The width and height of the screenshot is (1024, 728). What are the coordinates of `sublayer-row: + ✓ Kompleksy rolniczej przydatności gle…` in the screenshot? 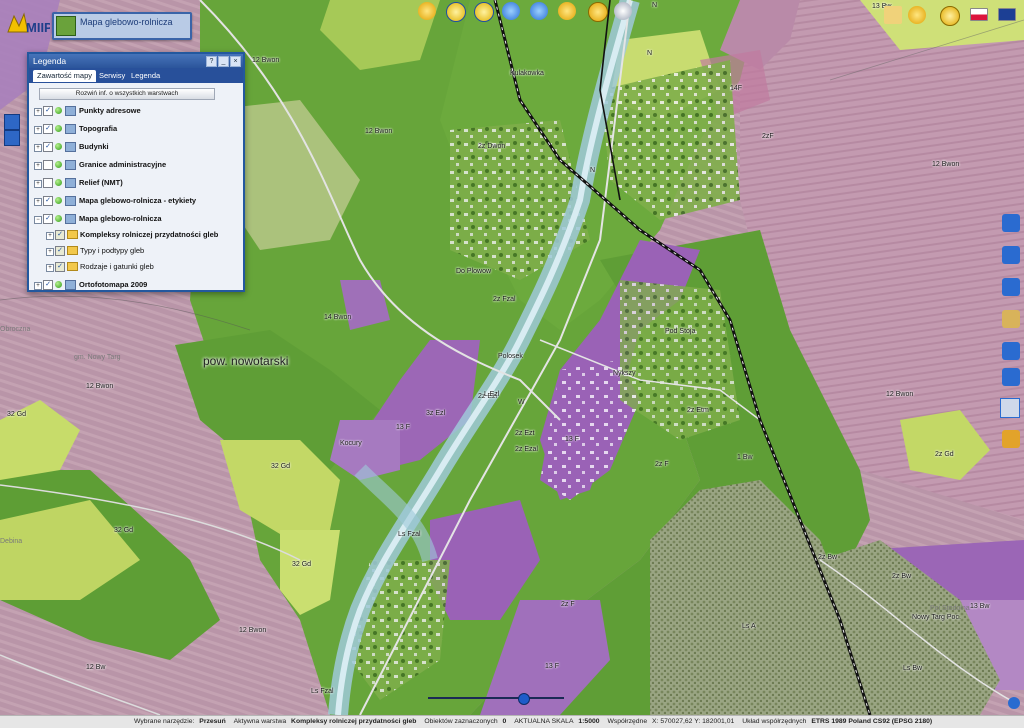 It's located at (134, 236).